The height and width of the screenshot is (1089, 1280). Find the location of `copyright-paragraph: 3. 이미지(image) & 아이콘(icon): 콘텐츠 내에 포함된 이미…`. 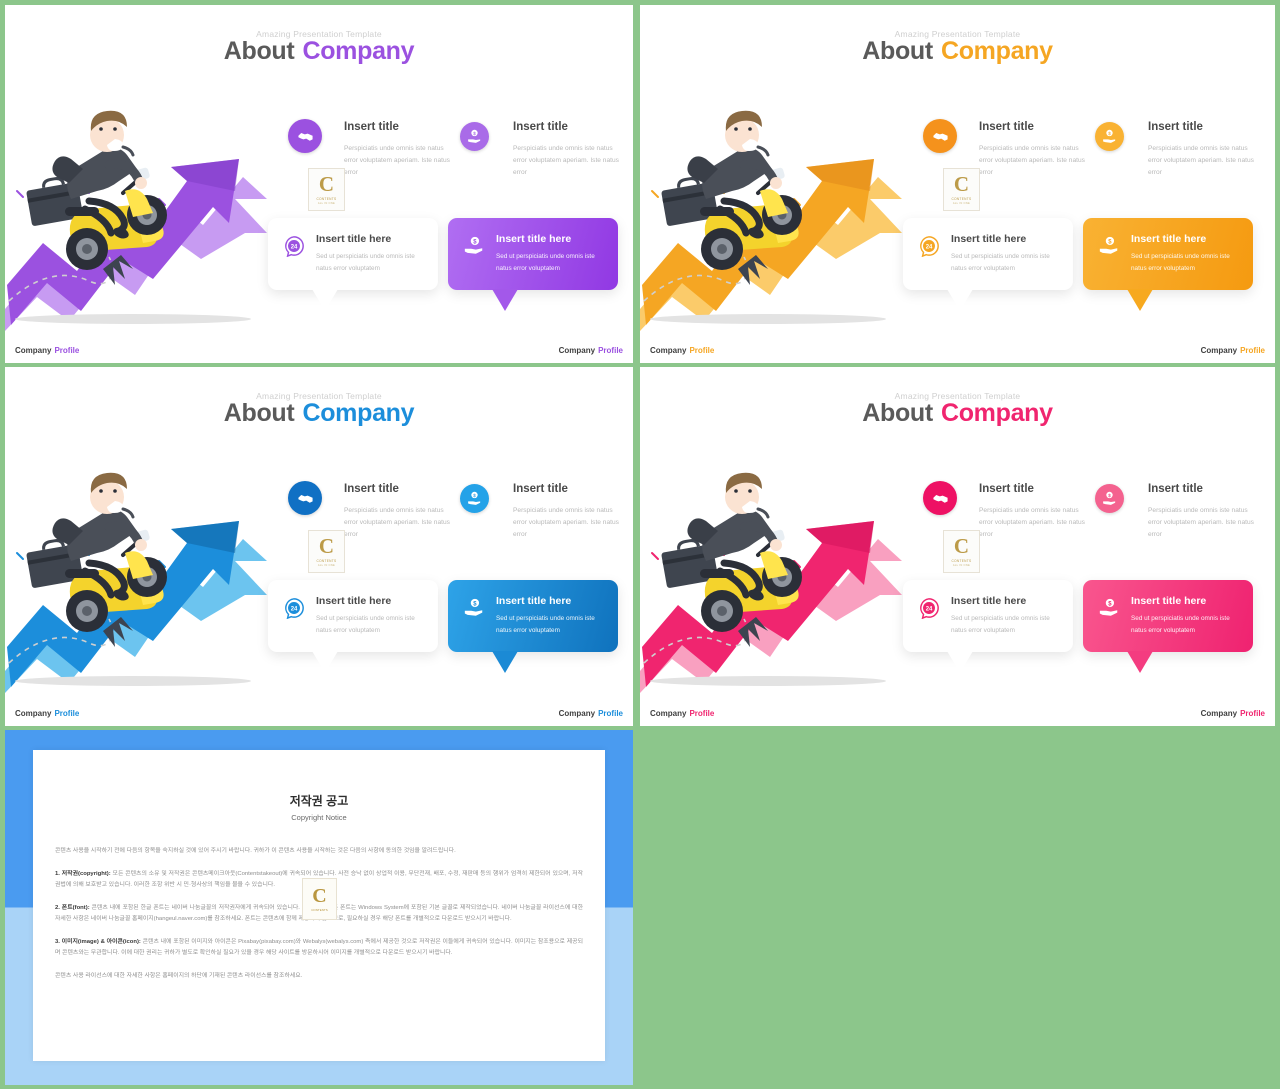

copyright-paragraph: 3. 이미지(image) & 아이콘(icon): 콘텐츠 내에 포함된 이미… is located at coordinates (319, 947).